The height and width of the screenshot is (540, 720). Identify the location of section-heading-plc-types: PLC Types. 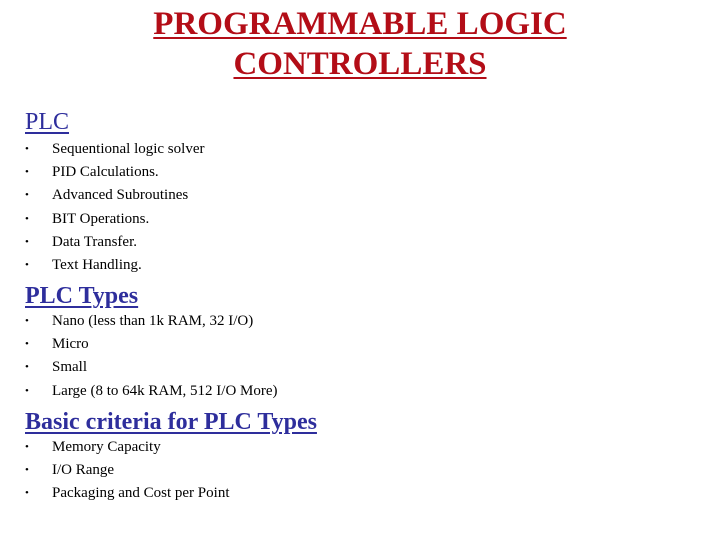
(82, 296).